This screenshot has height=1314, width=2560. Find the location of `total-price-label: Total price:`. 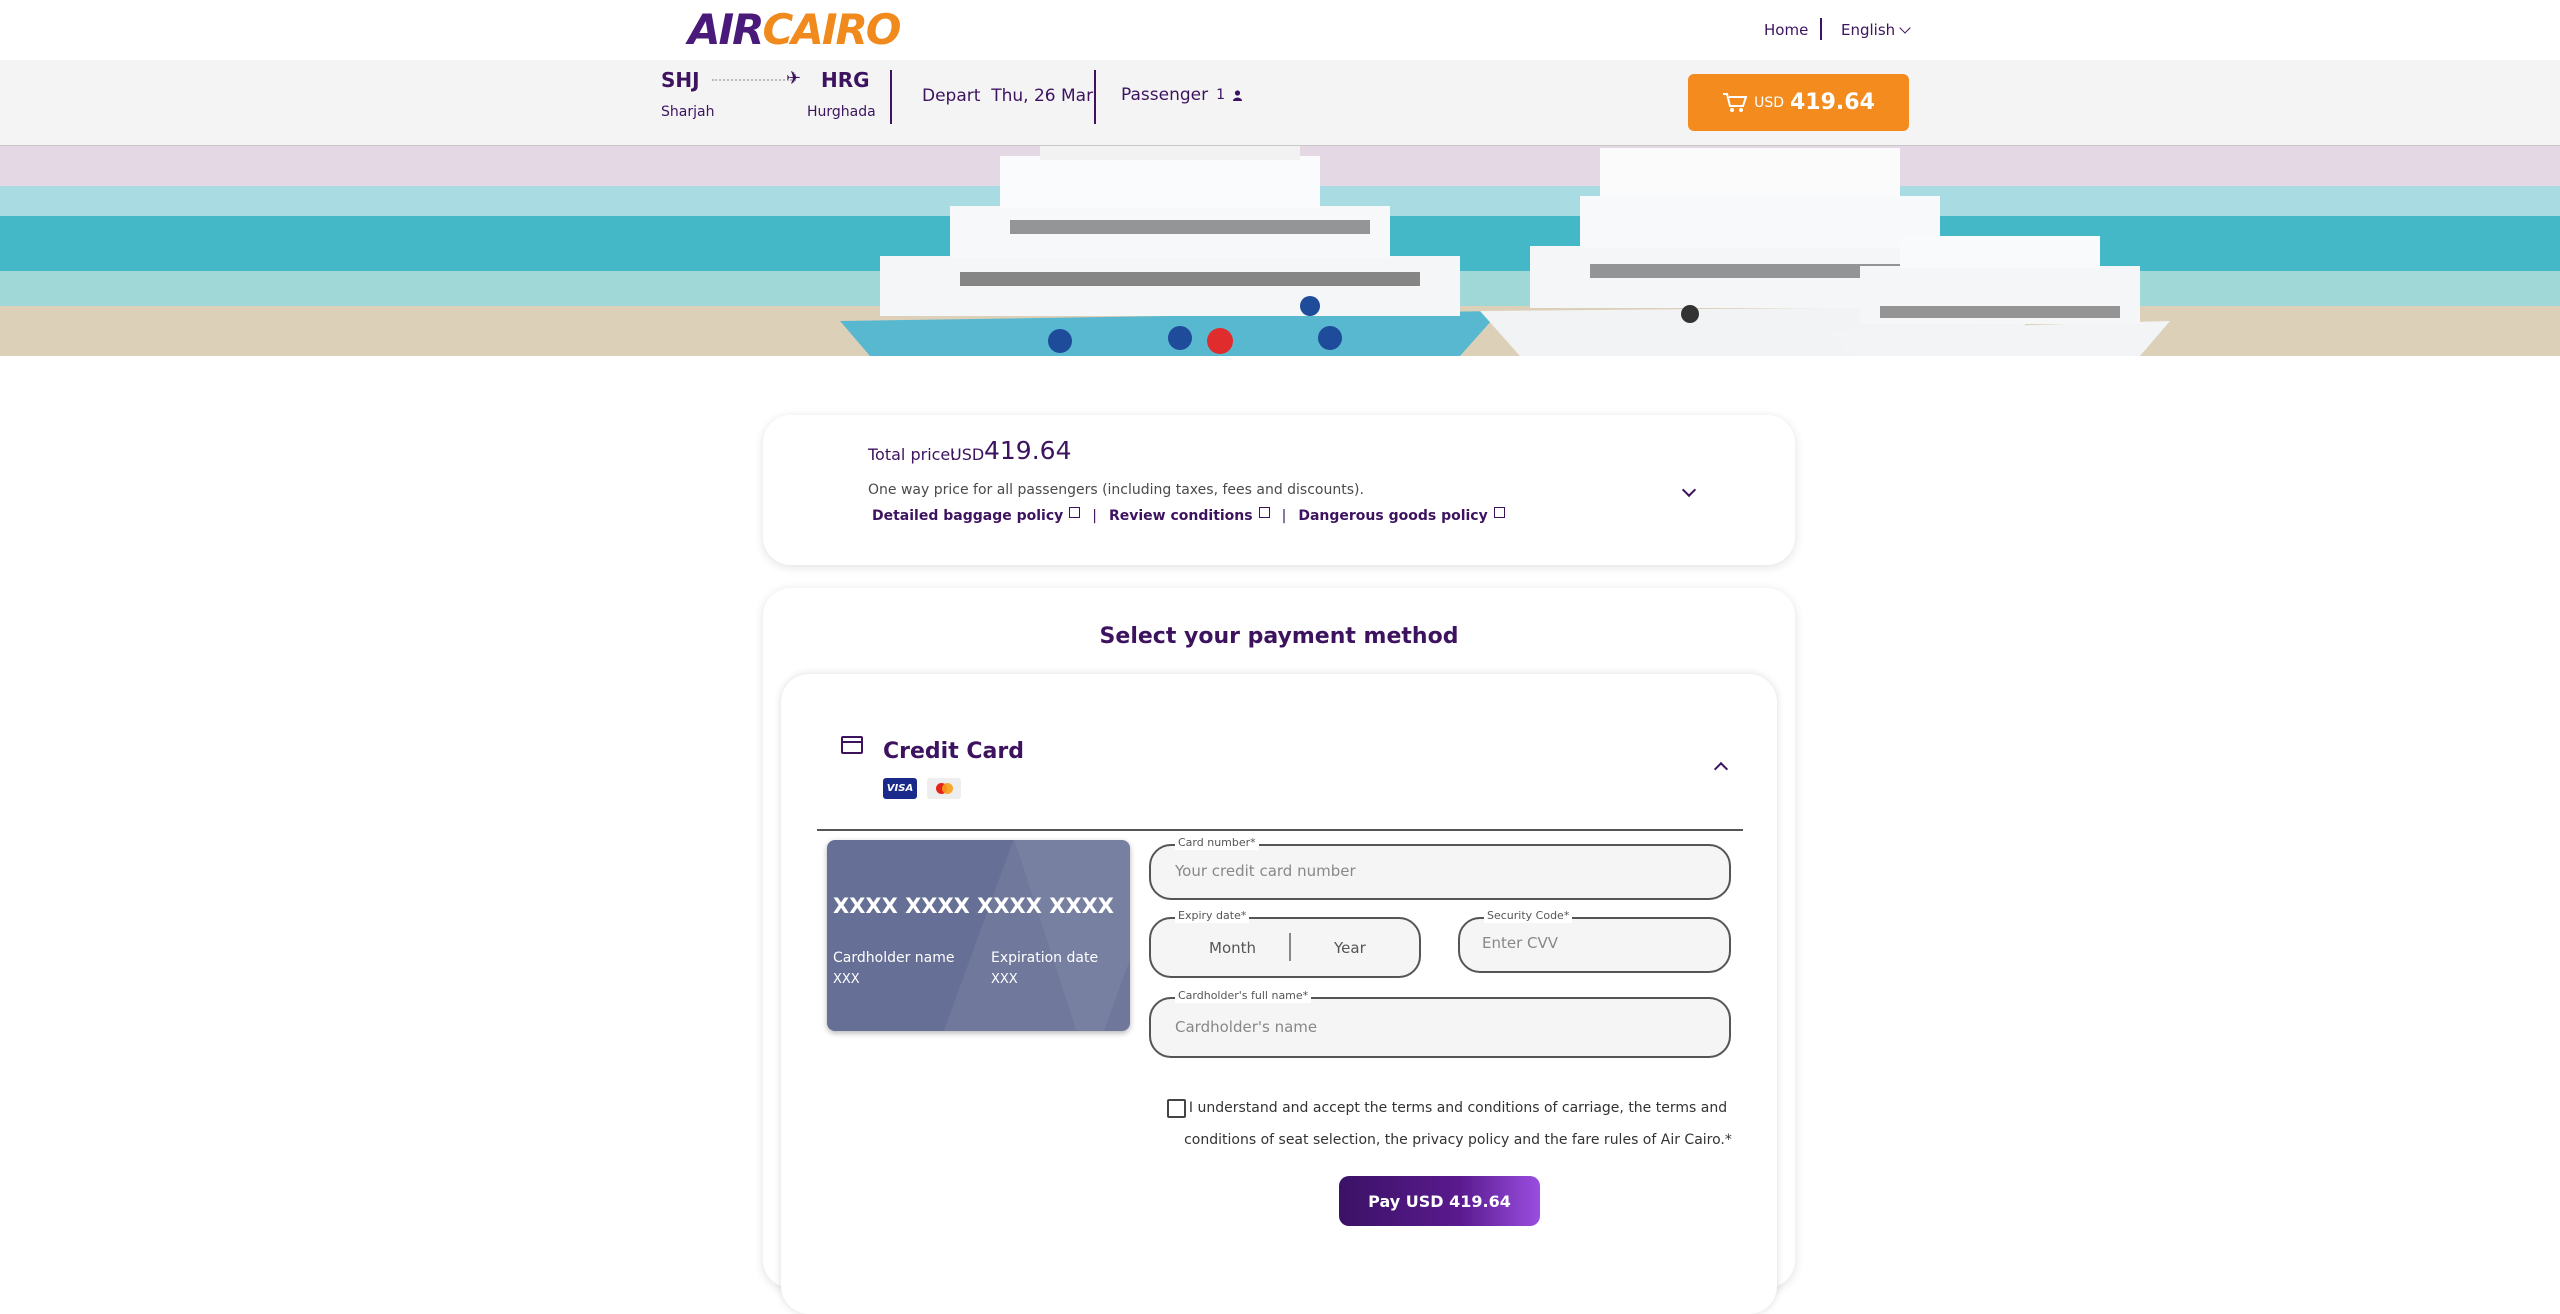

total-price-label: Total price: is located at coordinates (912, 454).